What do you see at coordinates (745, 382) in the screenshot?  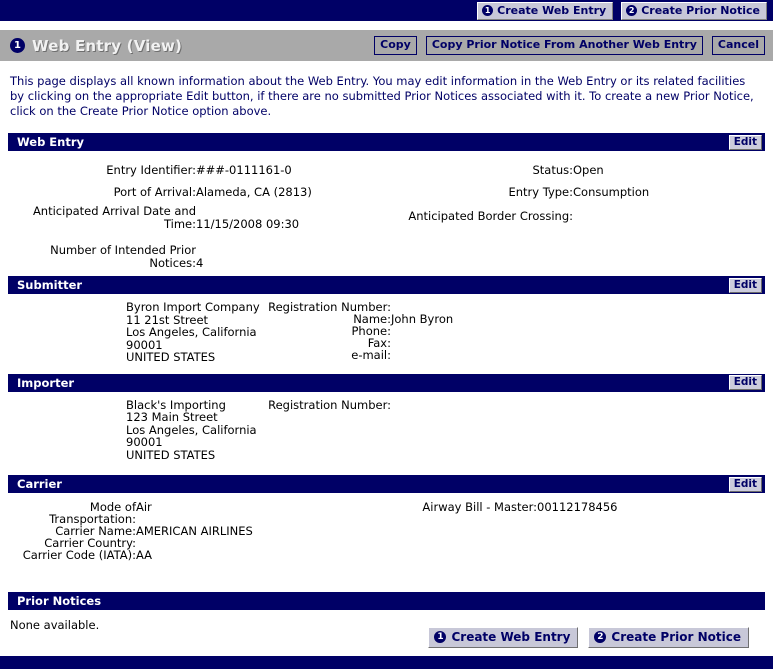 I see `edit-importer-button: Edit` at bounding box center [745, 382].